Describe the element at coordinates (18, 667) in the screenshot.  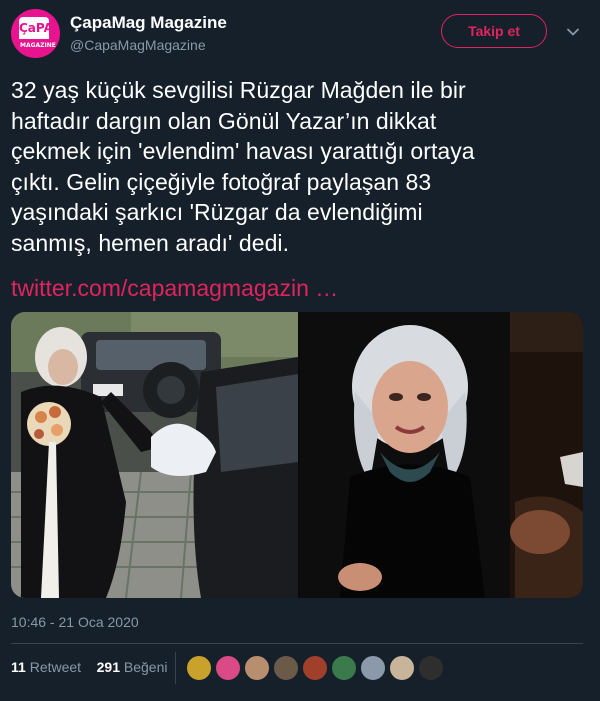
I see `retweet-count: 11` at that location.